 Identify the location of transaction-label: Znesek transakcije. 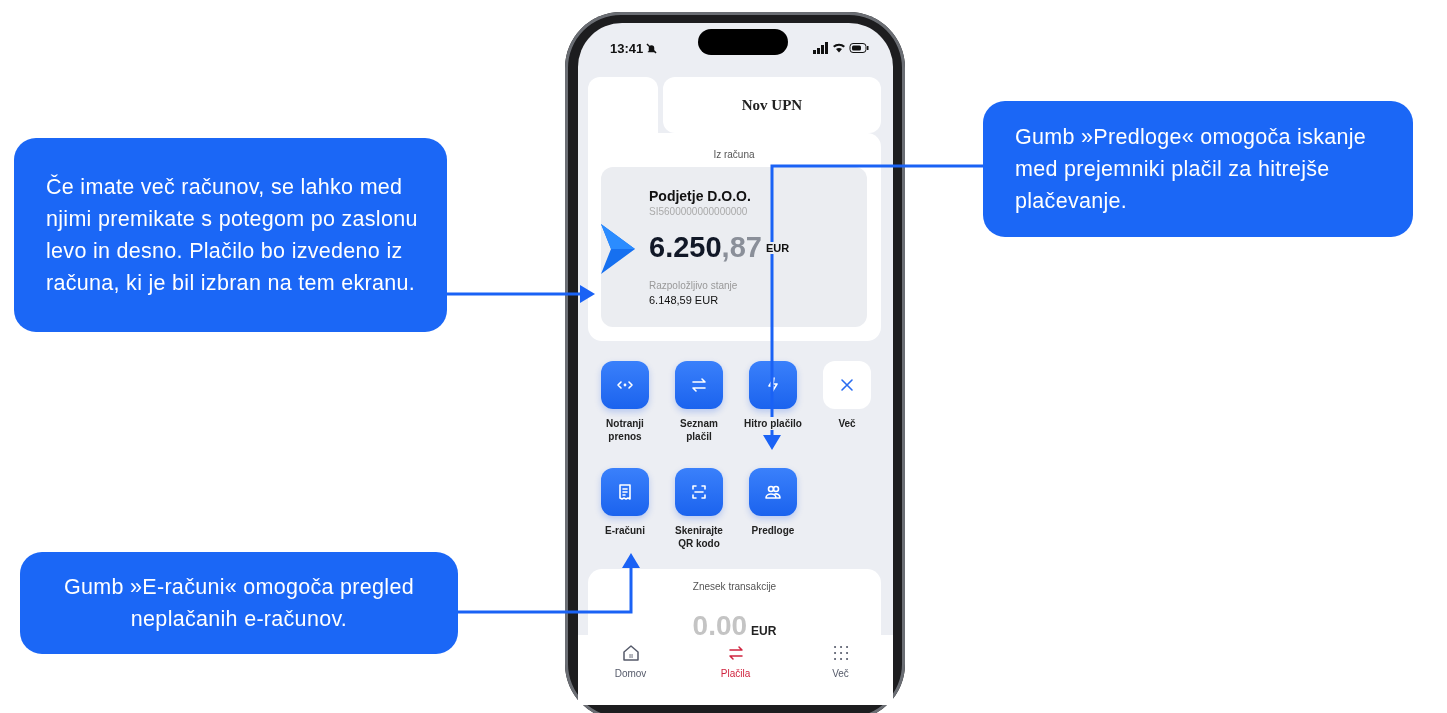
(734, 586).